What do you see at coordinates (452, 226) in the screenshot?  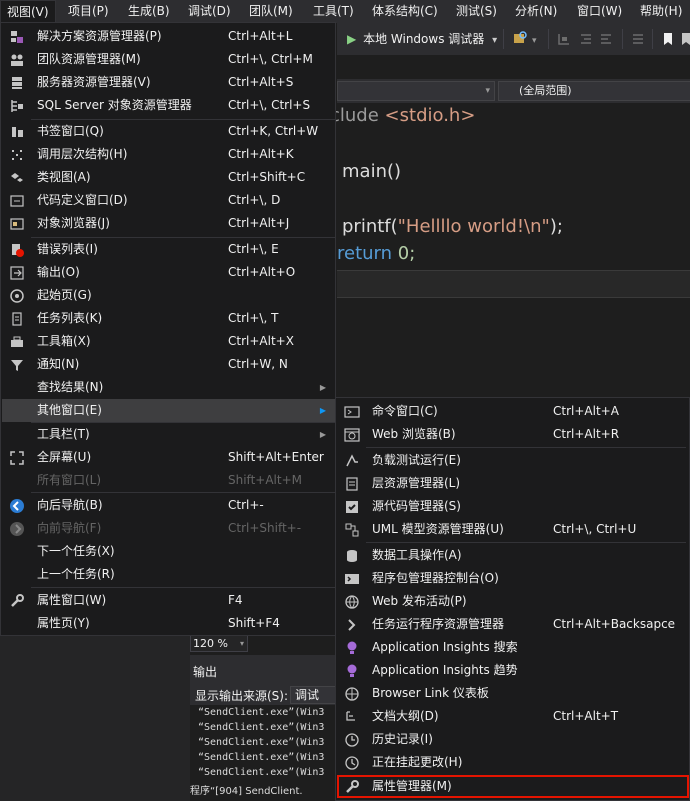 I see `code-line-printf: printf("Hellllo world!\n");` at bounding box center [452, 226].